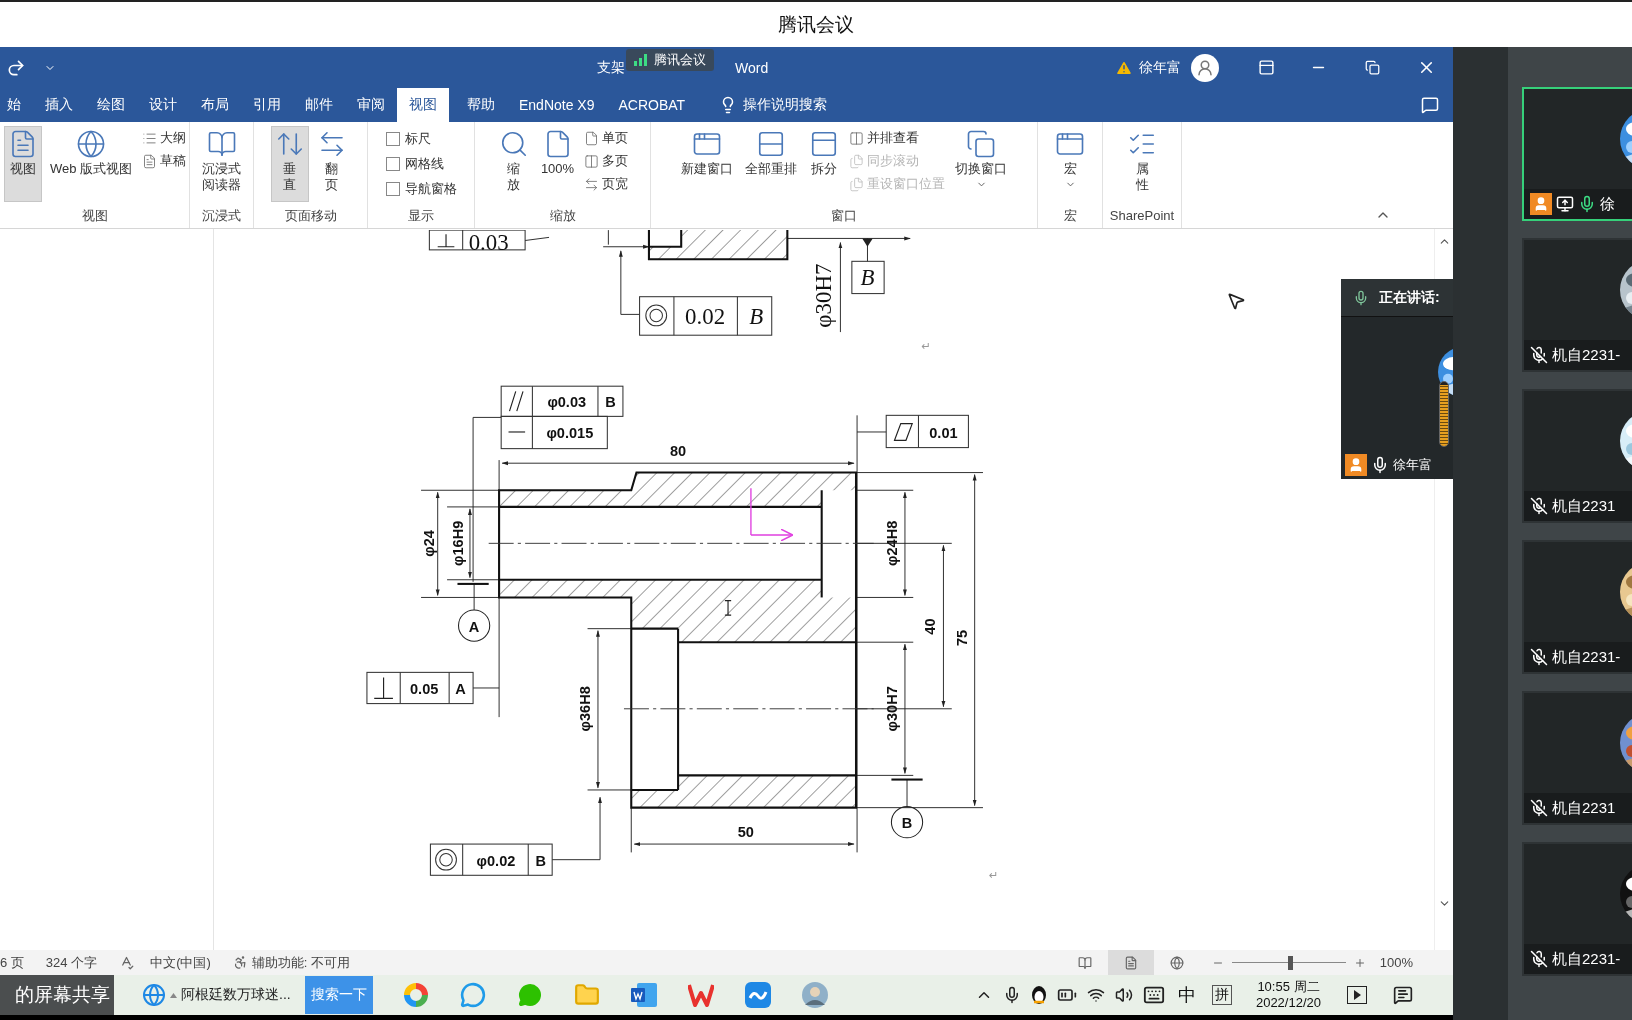 This screenshot has height=1020, width=1632. Describe the element at coordinates (1412, 465) in the screenshot. I see `speaker-name: 徐年富` at that location.